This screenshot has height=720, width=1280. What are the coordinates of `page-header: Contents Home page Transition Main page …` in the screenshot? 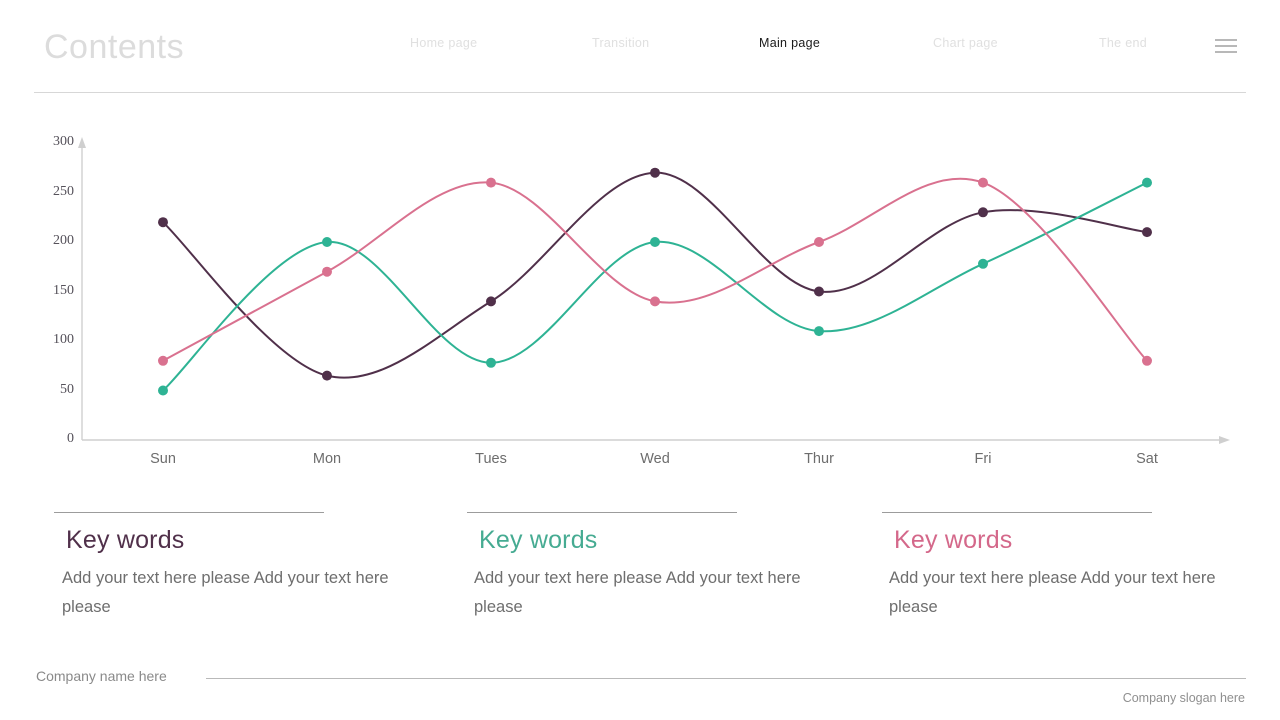 It's located at (640, 46).